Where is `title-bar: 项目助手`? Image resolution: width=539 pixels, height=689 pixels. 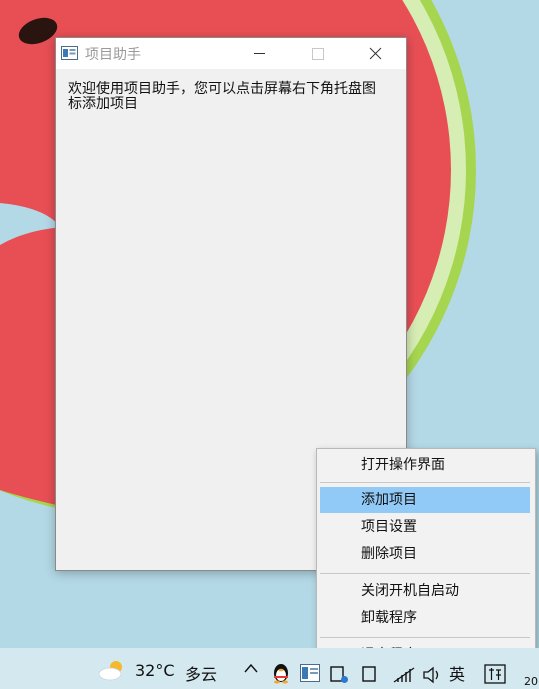
title-bar: 项目助手 is located at coordinates (231, 53).